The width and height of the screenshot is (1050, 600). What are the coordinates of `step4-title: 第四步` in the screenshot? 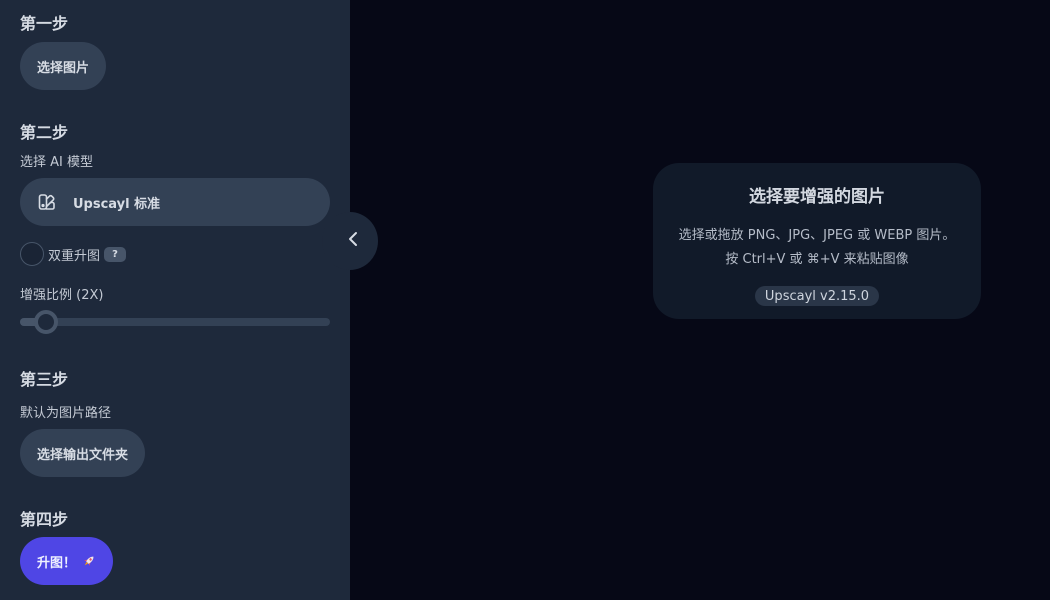 It's located at (44, 519).